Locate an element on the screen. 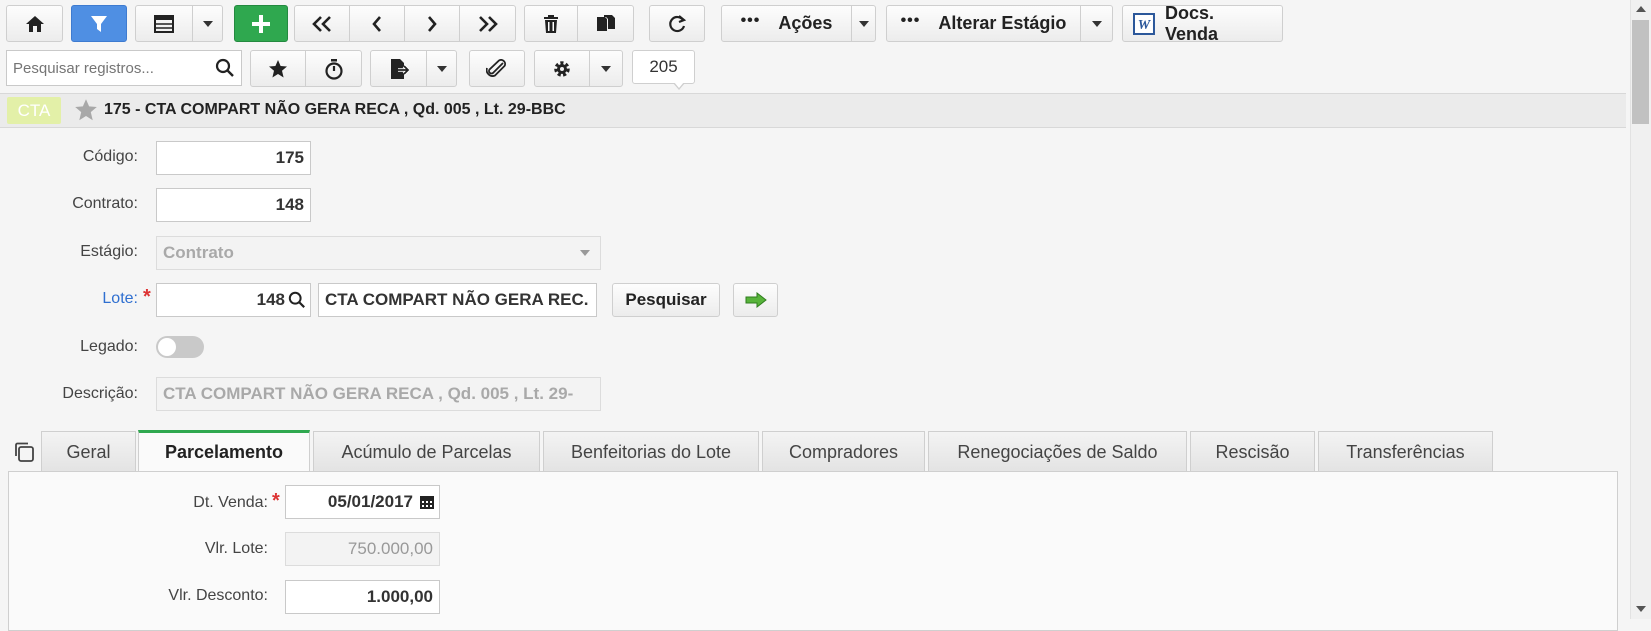 The image size is (1651, 631). gear-icon is located at coordinates (562, 68).